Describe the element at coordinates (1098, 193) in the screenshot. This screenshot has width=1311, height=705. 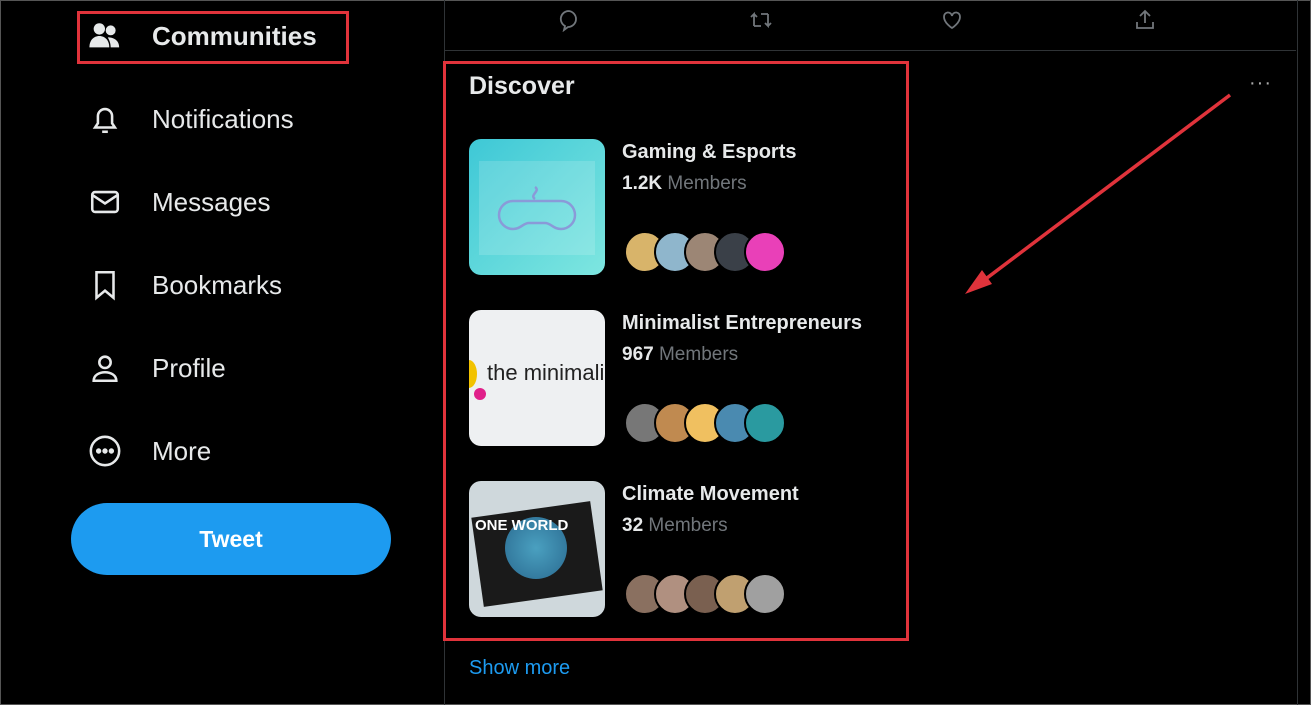
I see `annotation-arrow` at that location.